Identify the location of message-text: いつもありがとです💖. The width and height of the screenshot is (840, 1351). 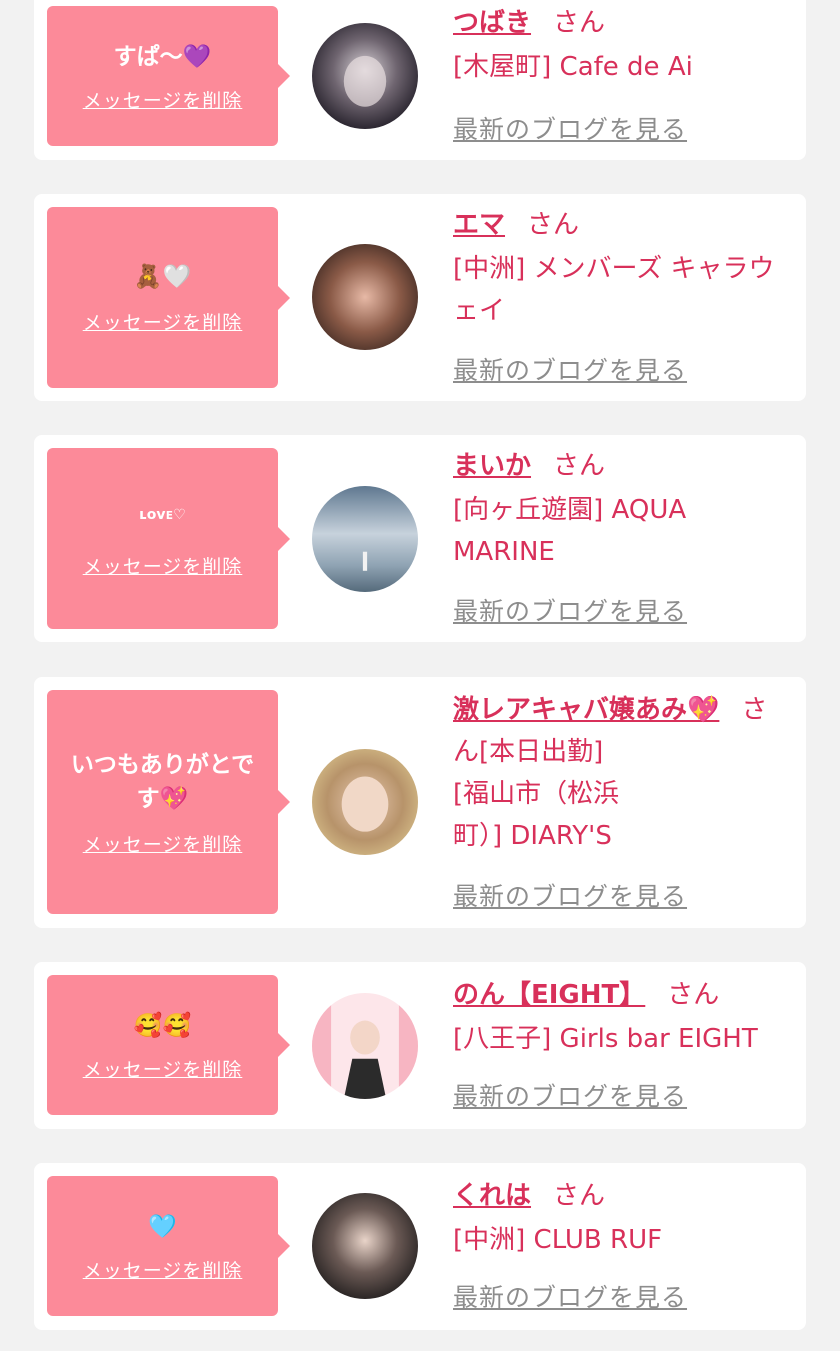
(162, 781).